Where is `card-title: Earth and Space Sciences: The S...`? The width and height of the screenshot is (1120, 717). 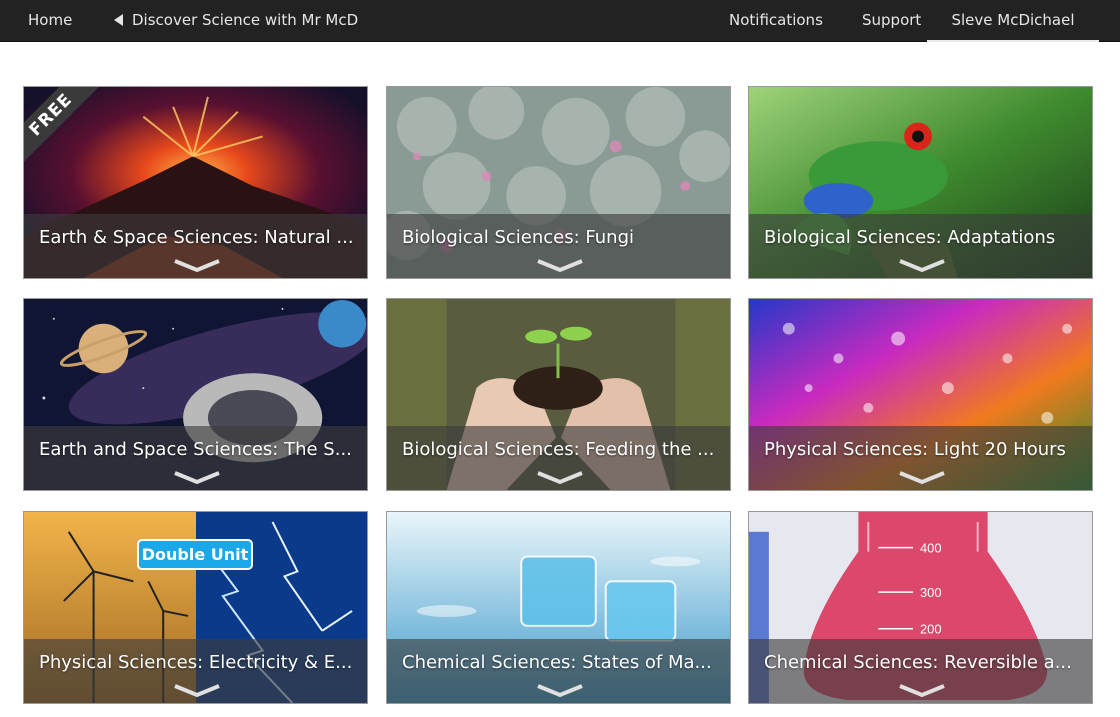
card-title: Earth and Space Sciences: The S... is located at coordinates (195, 449).